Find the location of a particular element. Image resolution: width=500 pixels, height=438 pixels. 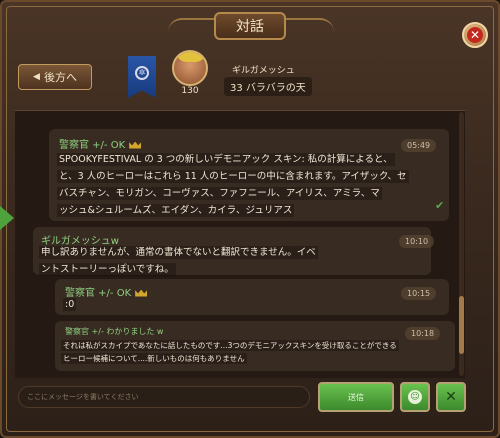

message-author: 警察官 +/- わかりました w is located at coordinates (114, 331).